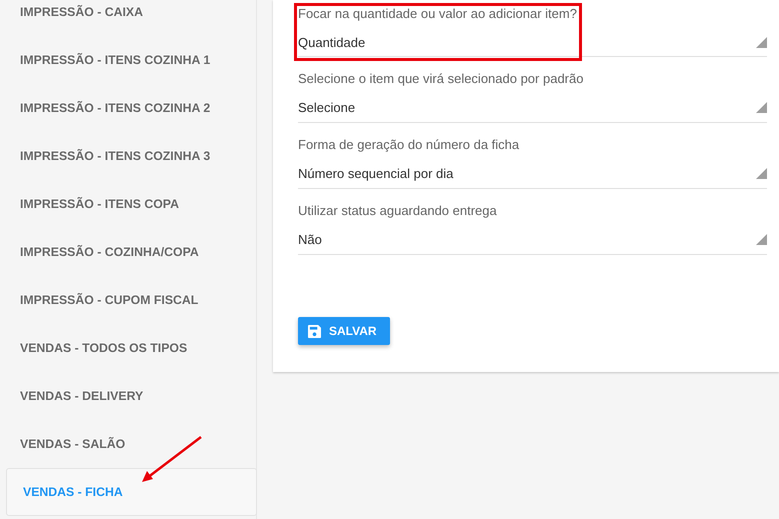 This screenshot has height=519, width=779. What do you see at coordinates (131, 492) in the screenshot?
I see `sidebar-item: VENDAS - FICHA` at bounding box center [131, 492].